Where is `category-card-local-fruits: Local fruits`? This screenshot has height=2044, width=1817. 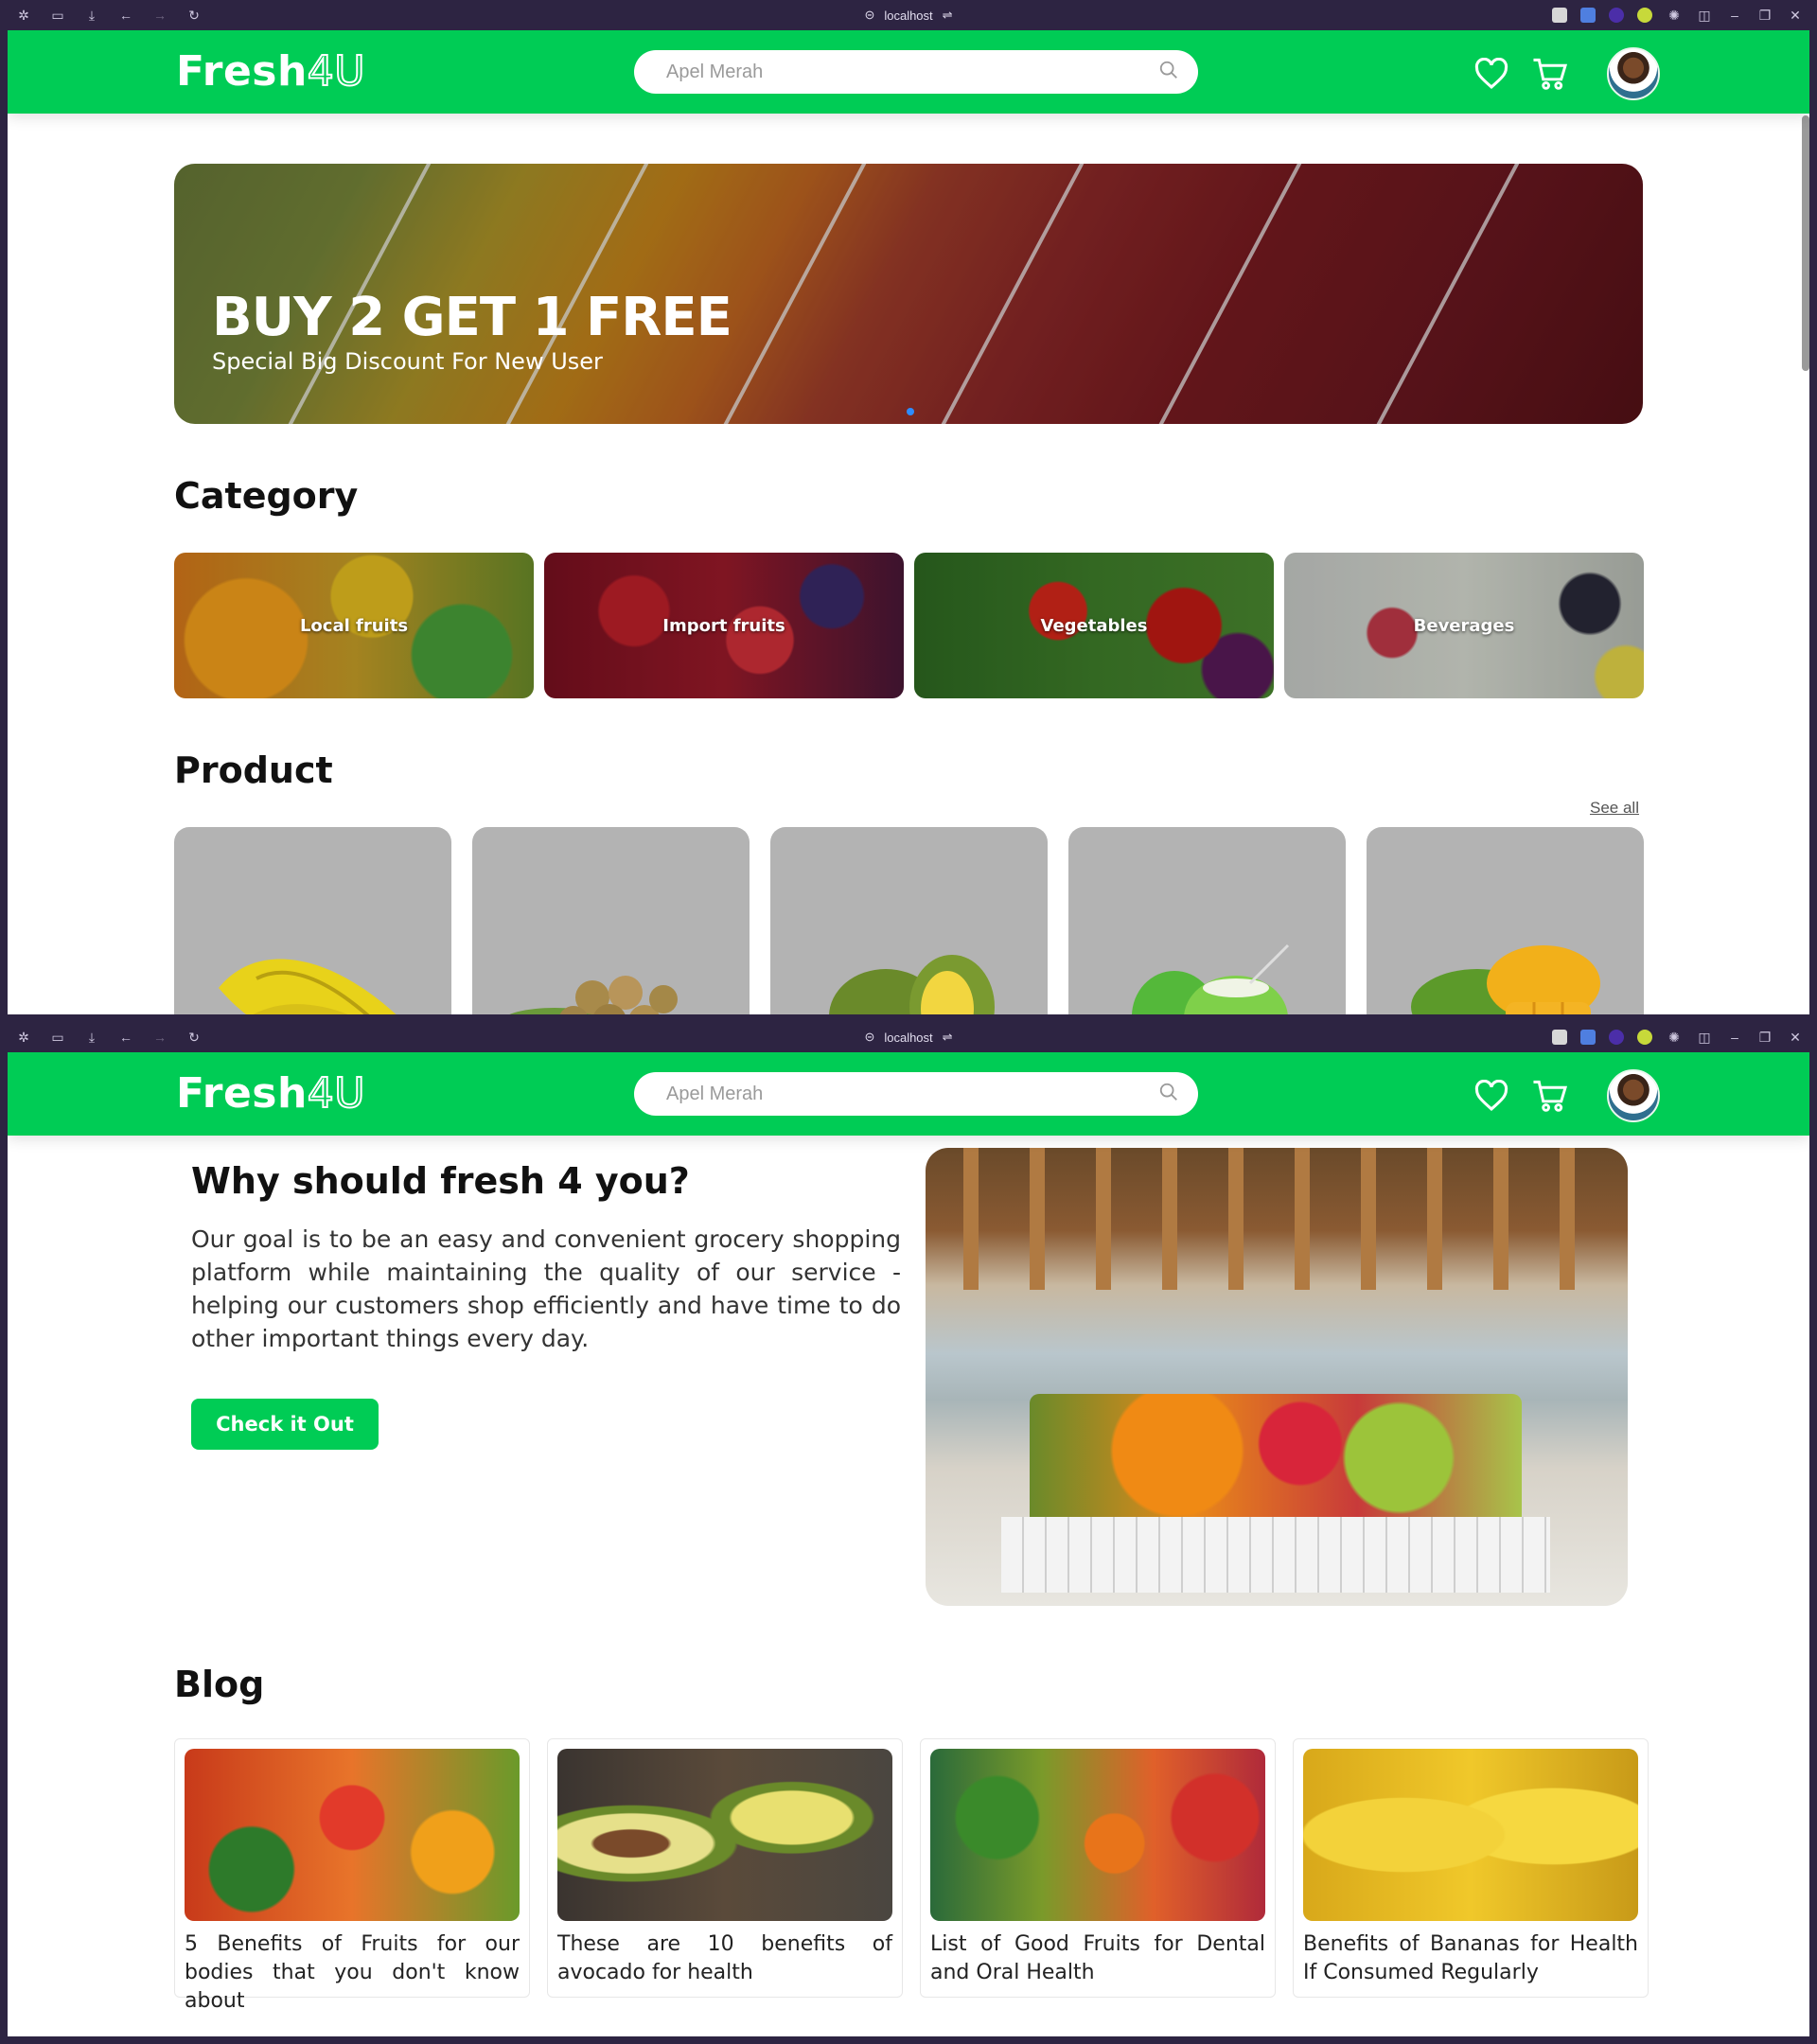 category-card-local-fruits: Local fruits is located at coordinates (354, 625).